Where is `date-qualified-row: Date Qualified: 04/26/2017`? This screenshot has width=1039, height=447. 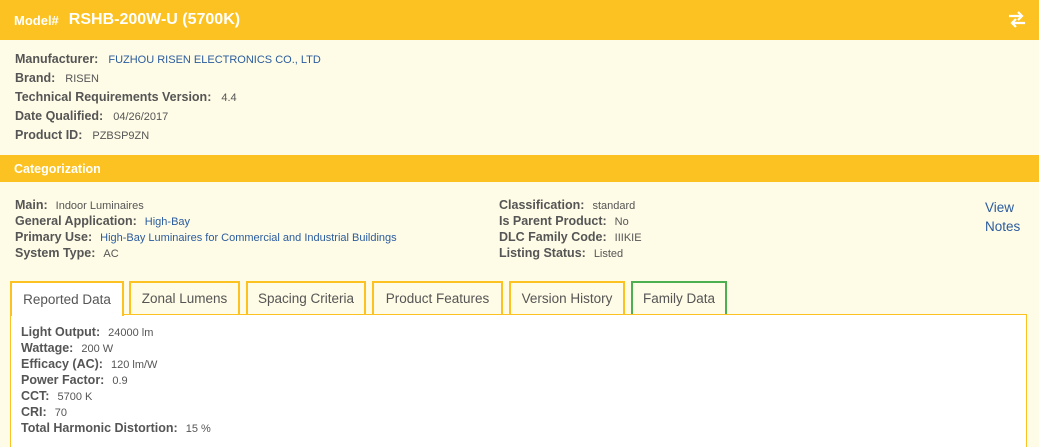
date-qualified-row: Date Qualified: 04/26/2017 is located at coordinates (519, 118).